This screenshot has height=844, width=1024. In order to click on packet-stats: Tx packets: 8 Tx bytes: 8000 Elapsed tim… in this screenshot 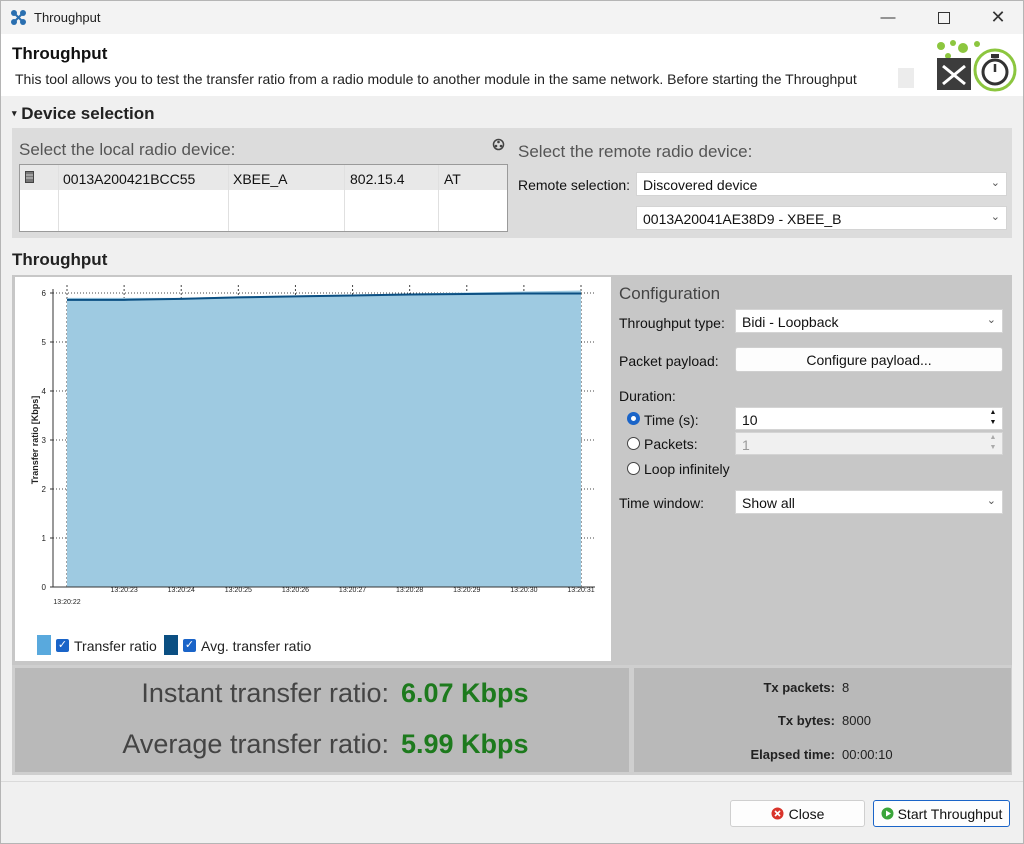, I will do `click(822, 720)`.